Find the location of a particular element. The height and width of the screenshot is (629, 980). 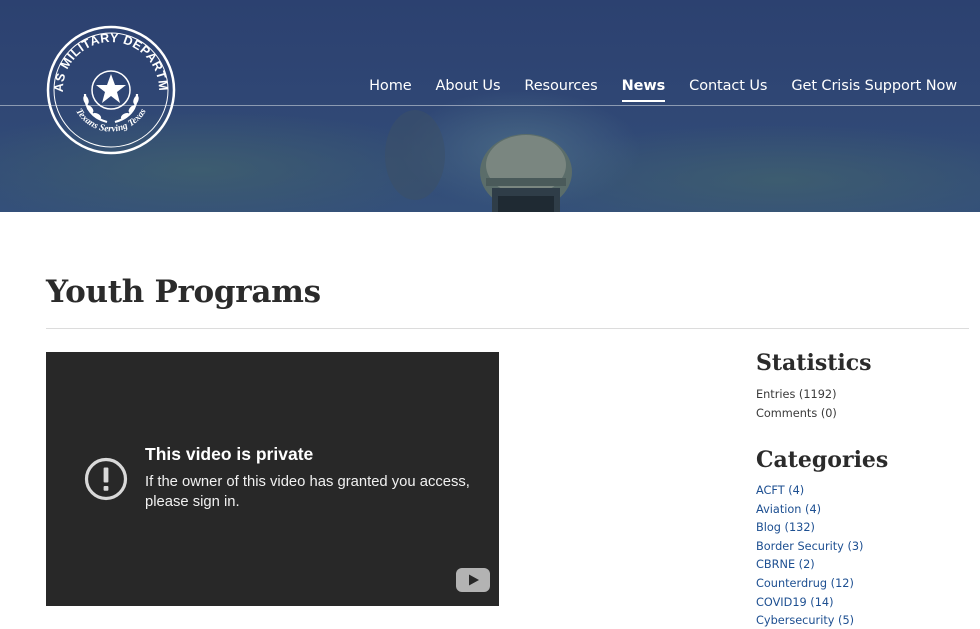

category-link-aviation: Aviation (4) is located at coordinates (809, 510).